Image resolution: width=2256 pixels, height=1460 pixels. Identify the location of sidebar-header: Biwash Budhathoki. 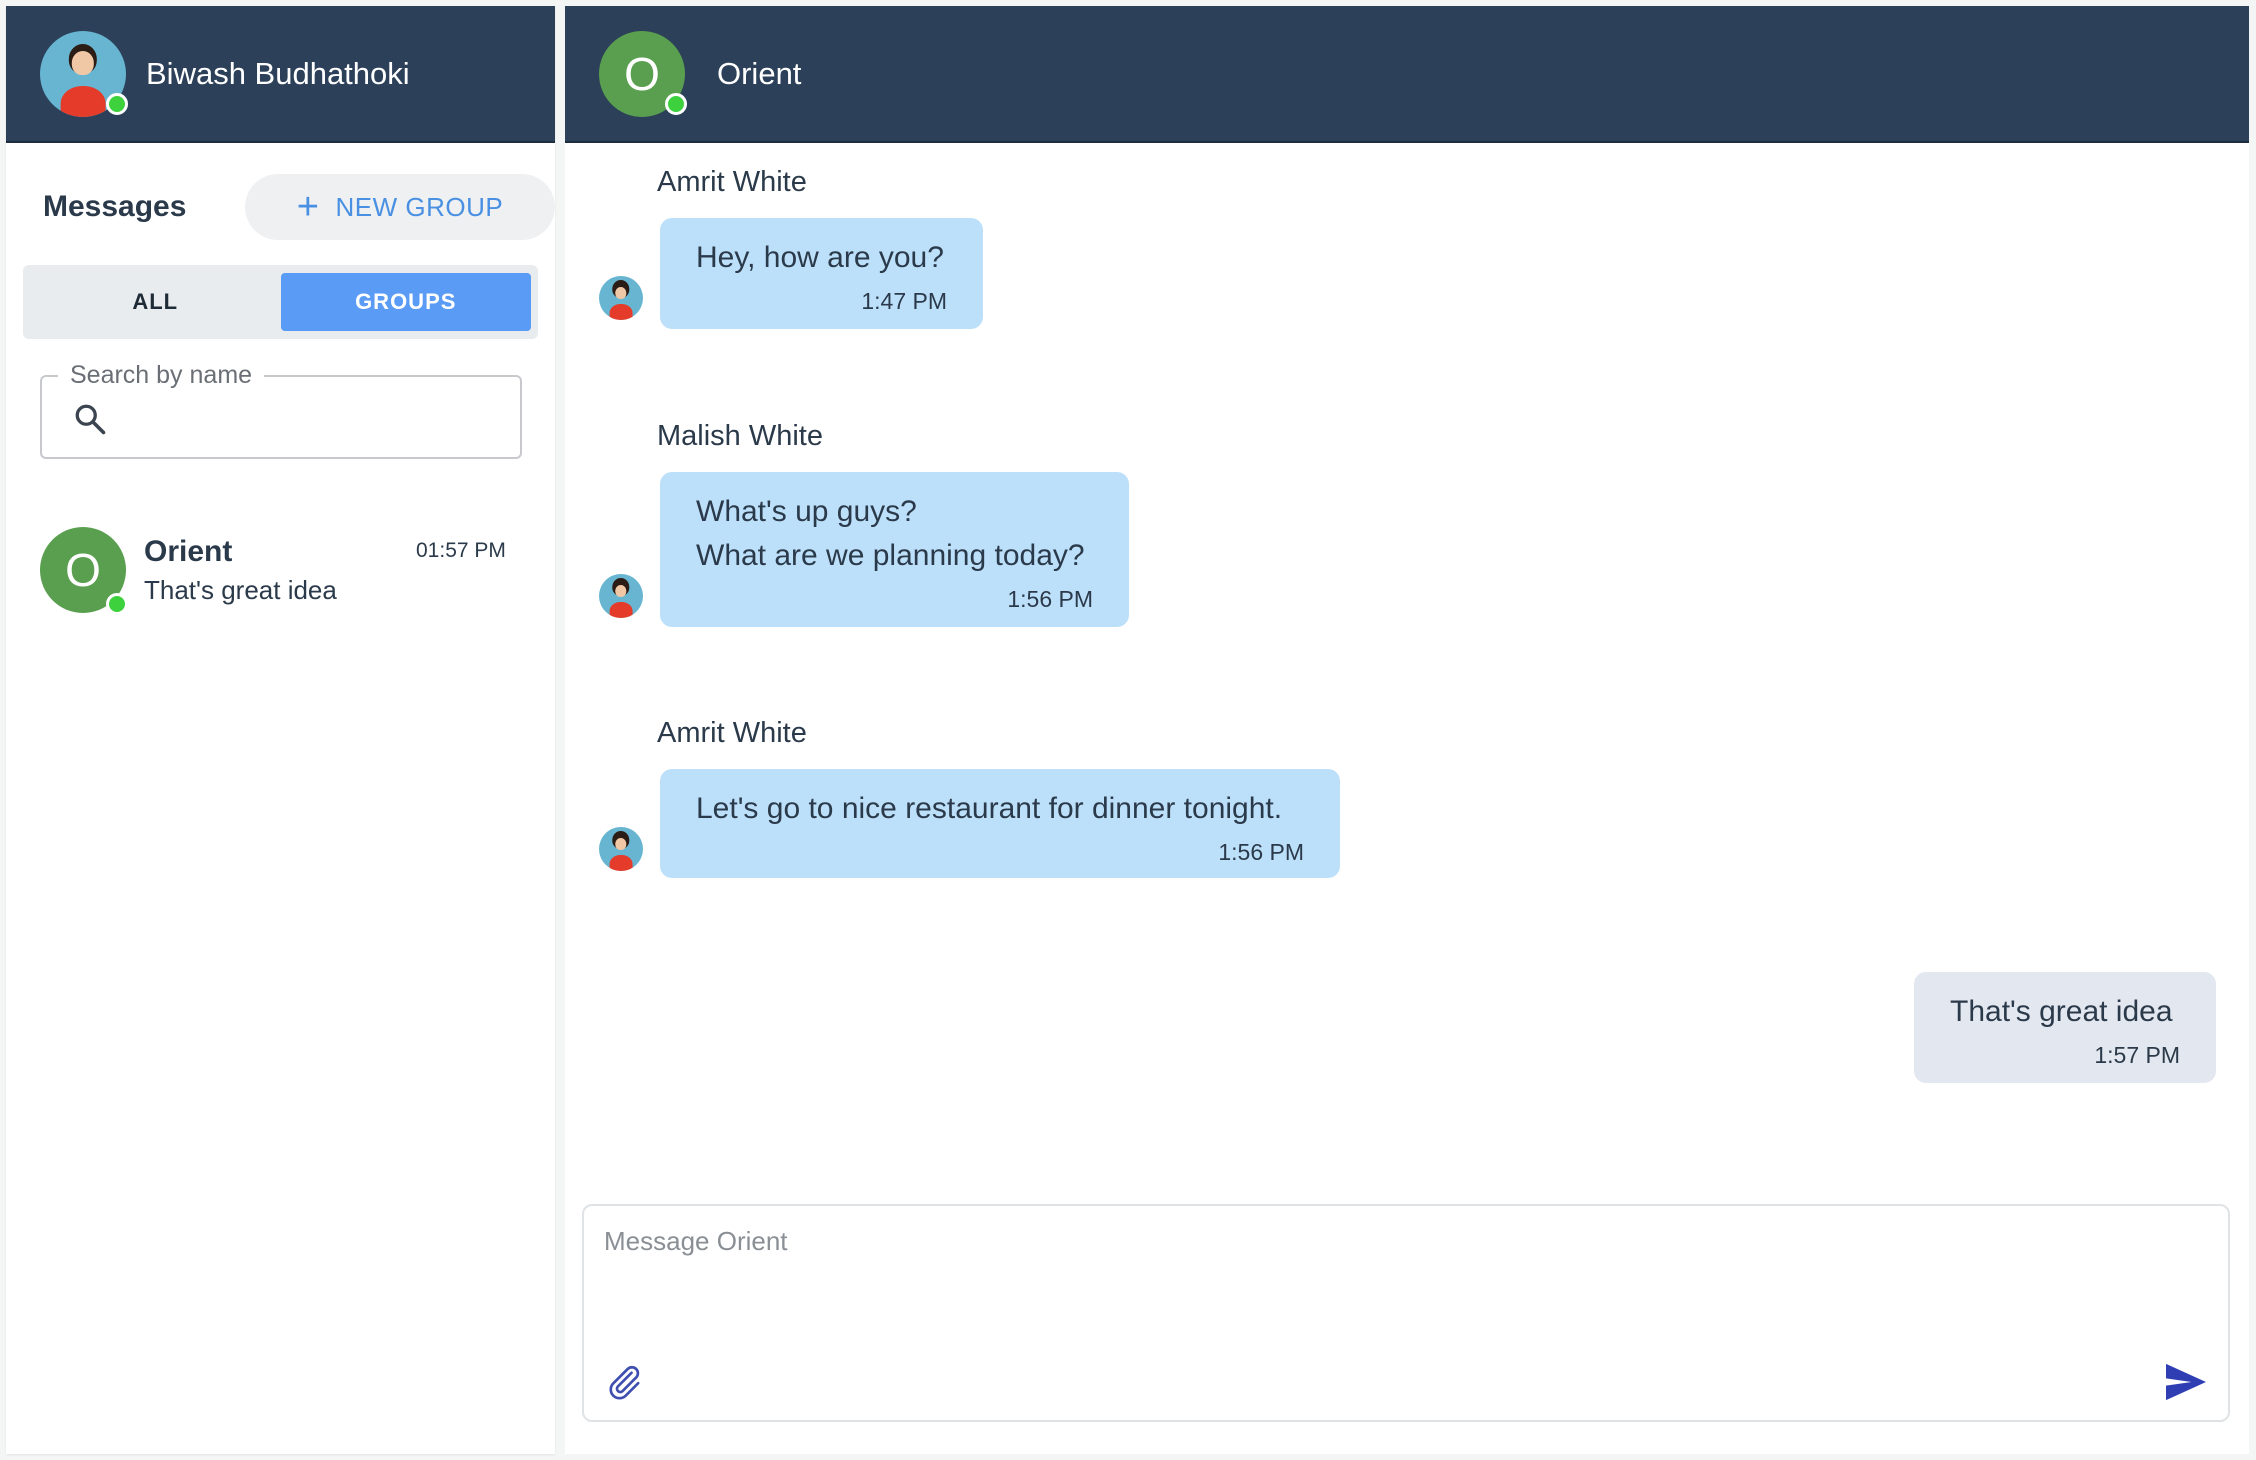
(280, 74).